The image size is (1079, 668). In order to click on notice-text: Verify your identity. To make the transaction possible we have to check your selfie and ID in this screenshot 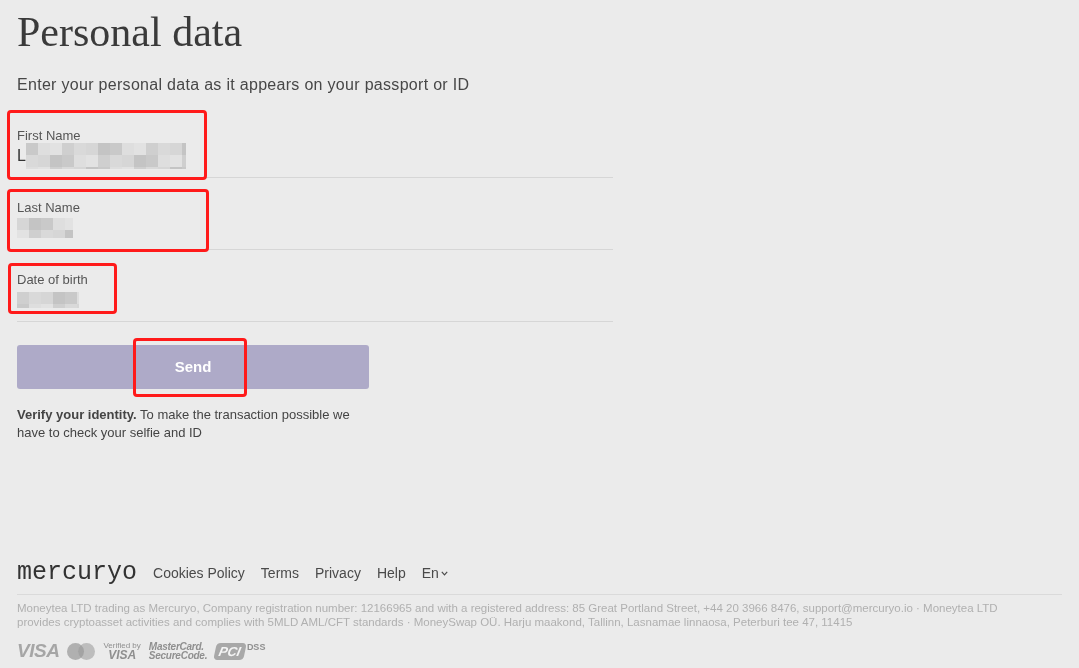, I will do `click(184, 424)`.